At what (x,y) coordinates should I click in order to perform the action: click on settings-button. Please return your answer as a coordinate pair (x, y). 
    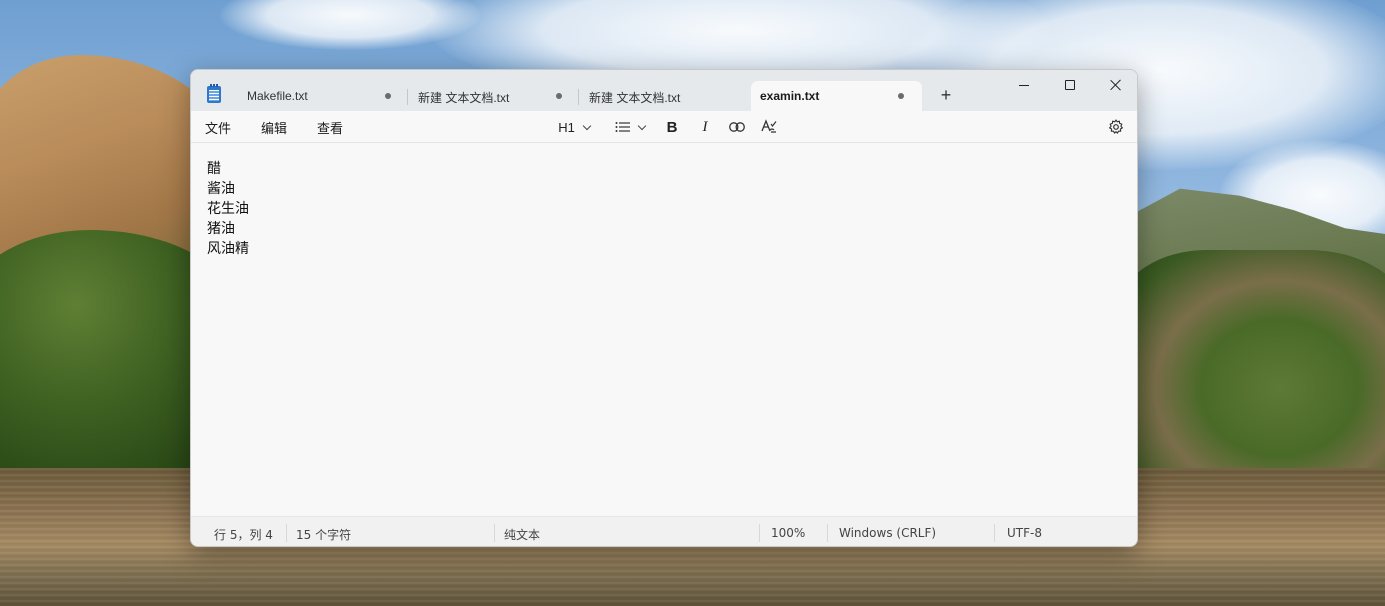
    Looking at the image, I should click on (1116, 127).